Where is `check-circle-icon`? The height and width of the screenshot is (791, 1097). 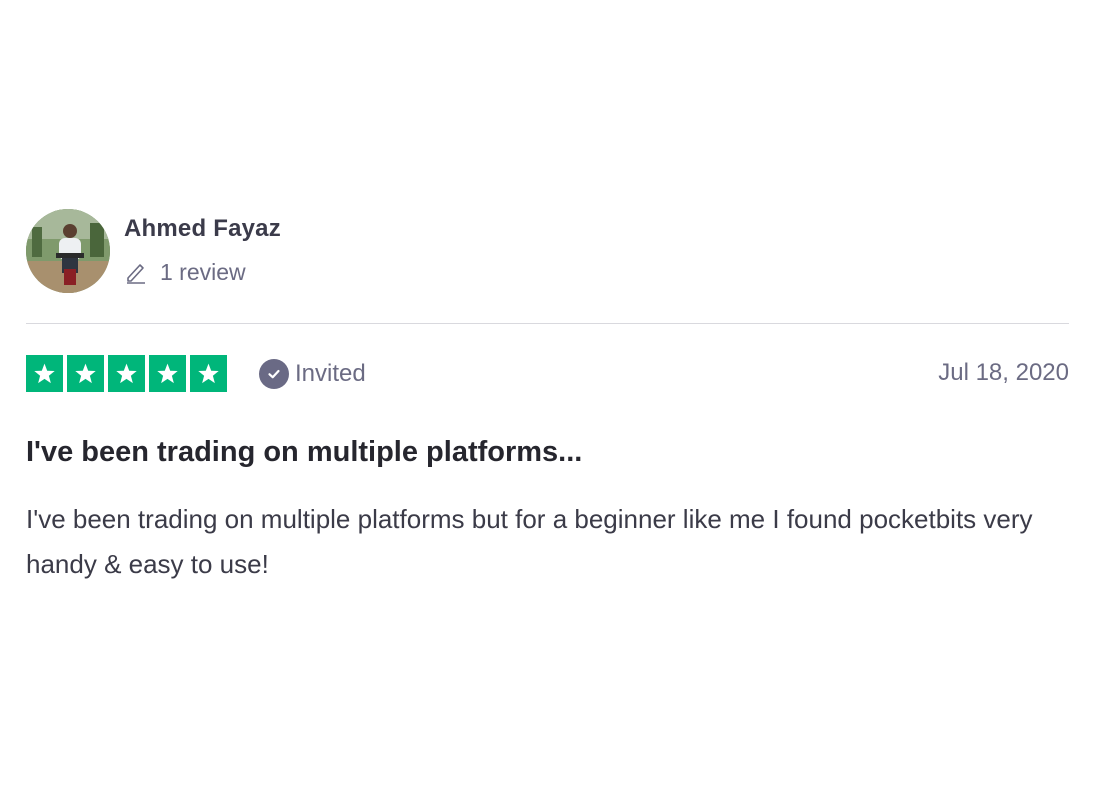 check-circle-icon is located at coordinates (274, 374).